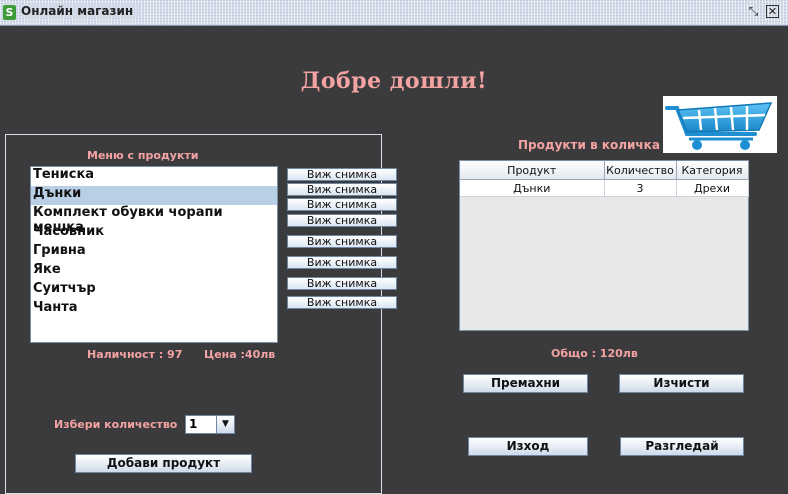 The width and height of the screenshot is (788, 494). What do you see at coordinates (225, 424) in the screenshot?
I see `chevron-down-icon: ▼` at bounding box center [225, 424].